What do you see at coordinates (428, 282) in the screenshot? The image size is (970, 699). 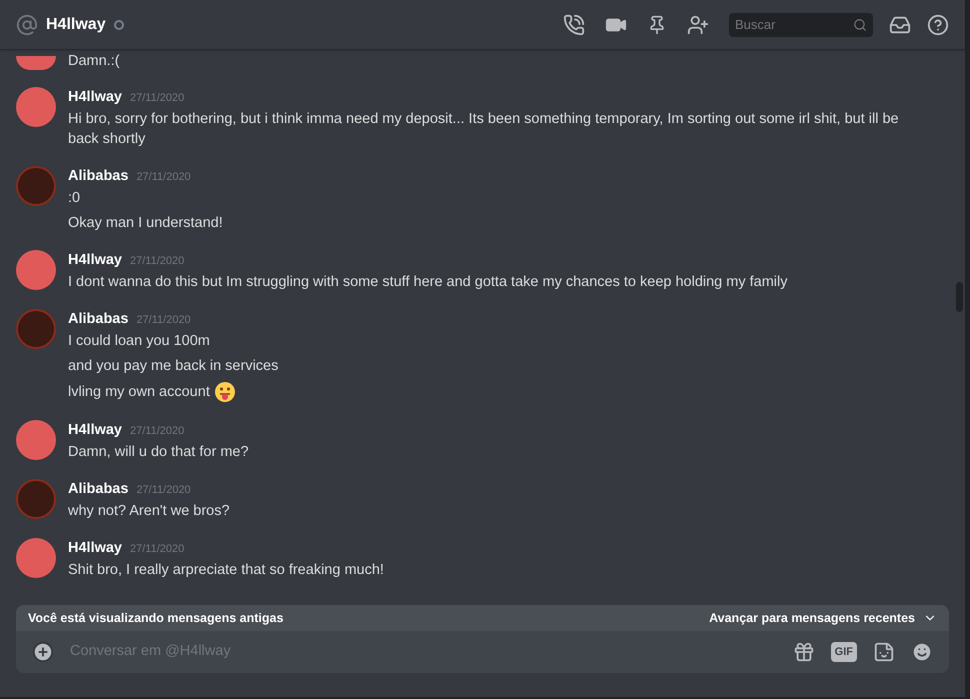 I see `message-text: I dont wanna do this but Im struggling with some stuff here and gotta take my chances to keep holding my family` at bounding box center [428, 282].